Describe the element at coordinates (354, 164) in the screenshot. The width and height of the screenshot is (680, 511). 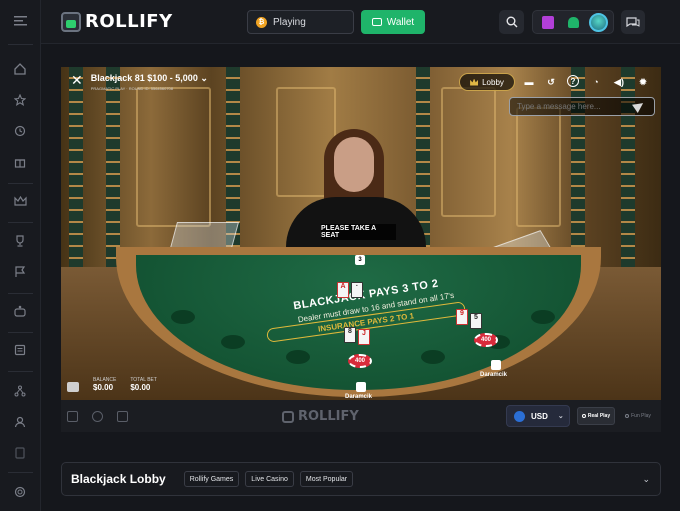
I see `dealer-face` at that location.